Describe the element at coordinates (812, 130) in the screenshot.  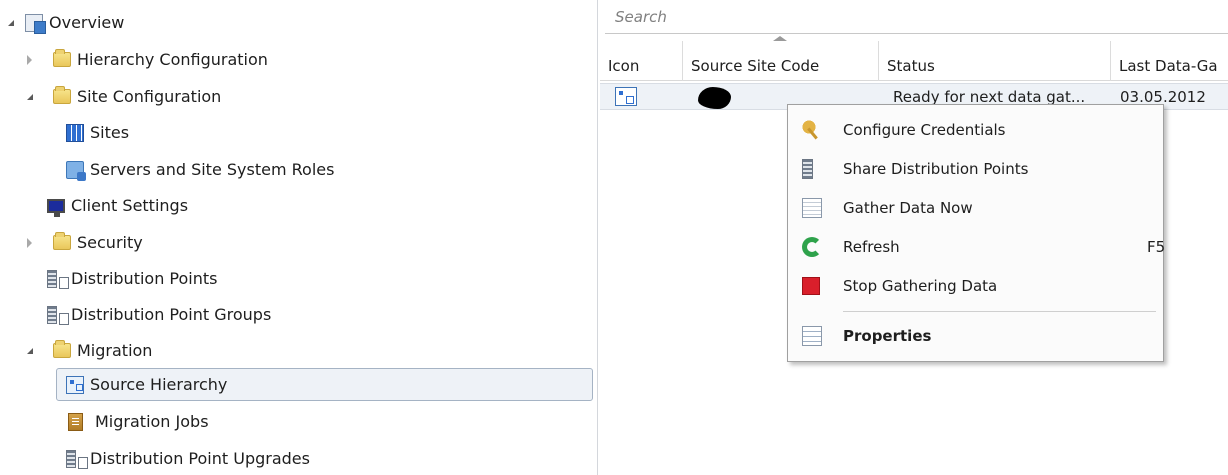
I see `key-icon` at that location.